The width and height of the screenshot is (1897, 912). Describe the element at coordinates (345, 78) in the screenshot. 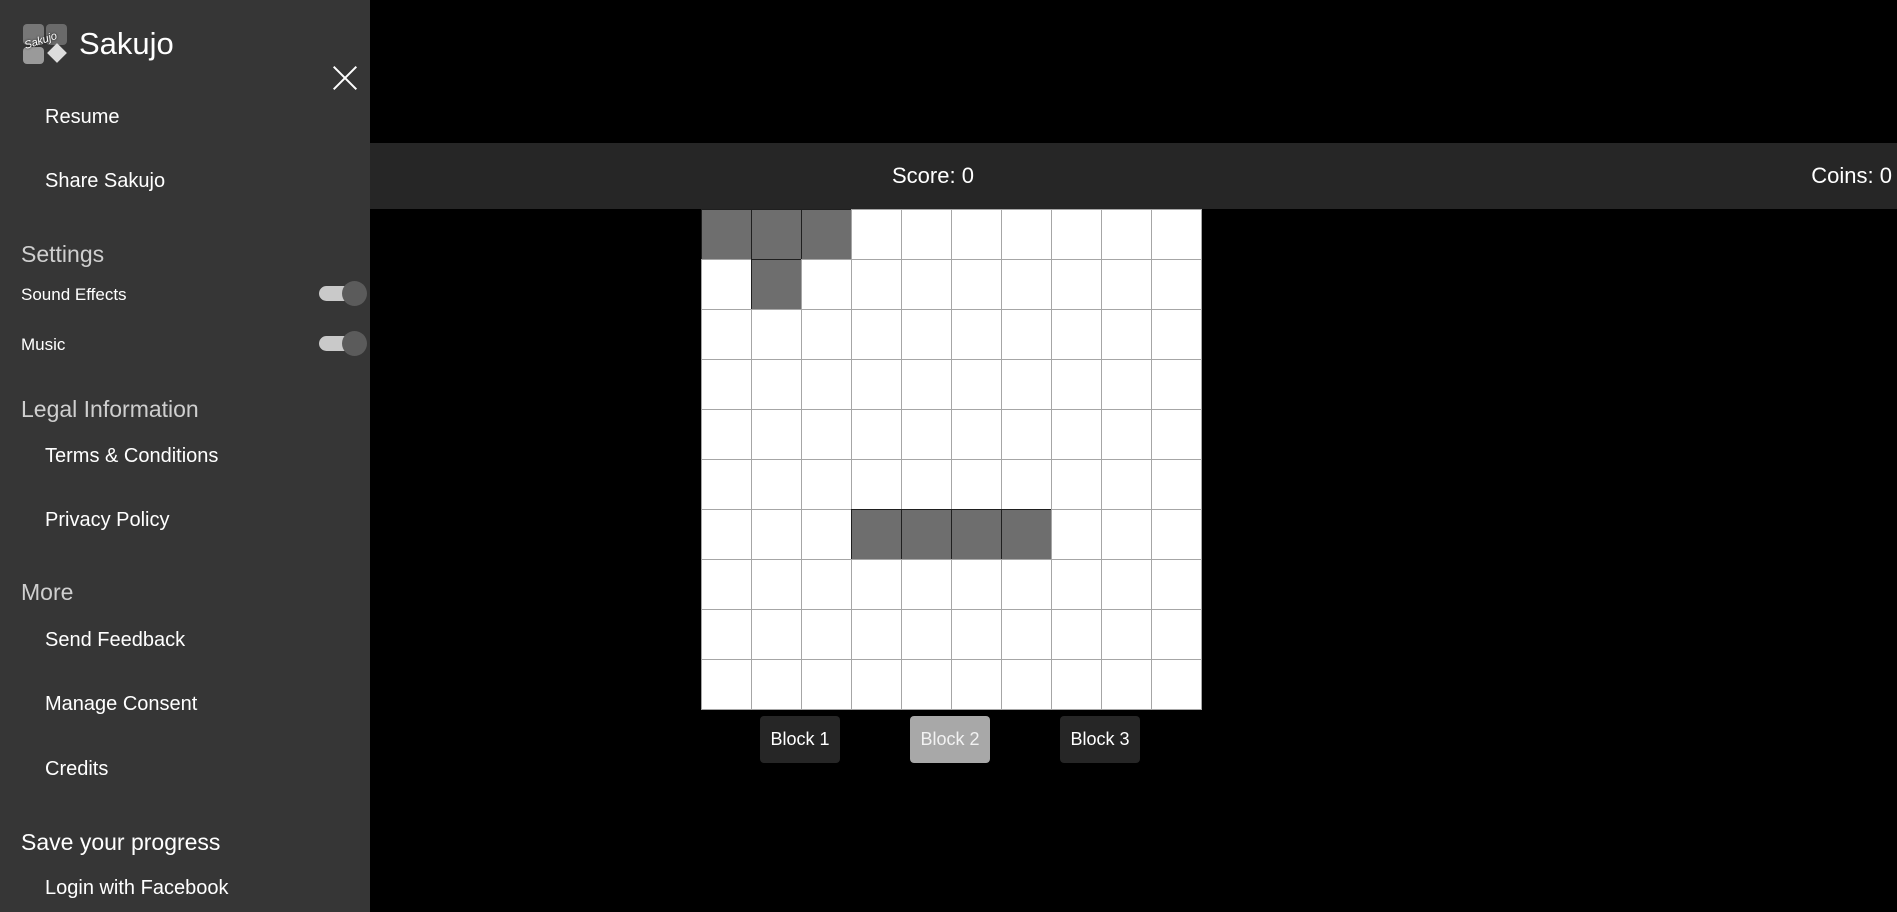

I see `close-icon` at that location.